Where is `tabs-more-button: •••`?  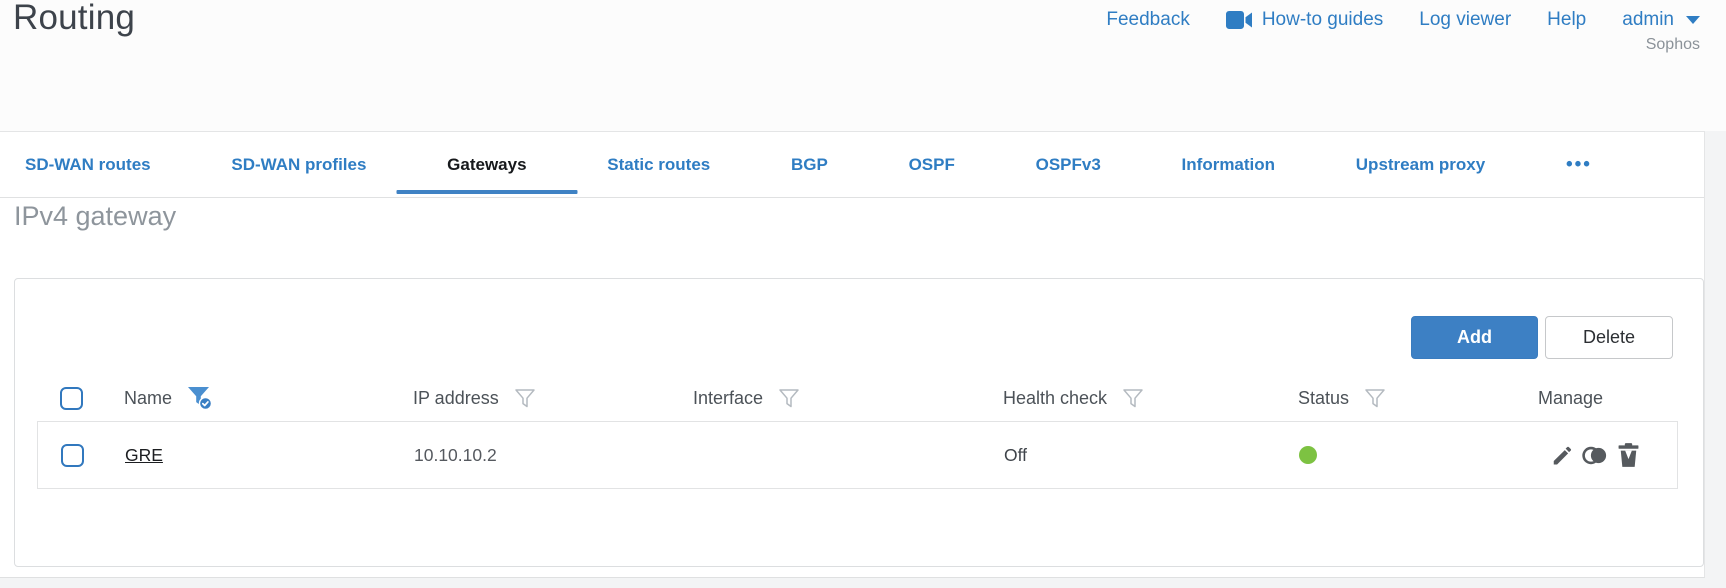
tabs-more-button: ••• is located at coordinates (1579, 164).